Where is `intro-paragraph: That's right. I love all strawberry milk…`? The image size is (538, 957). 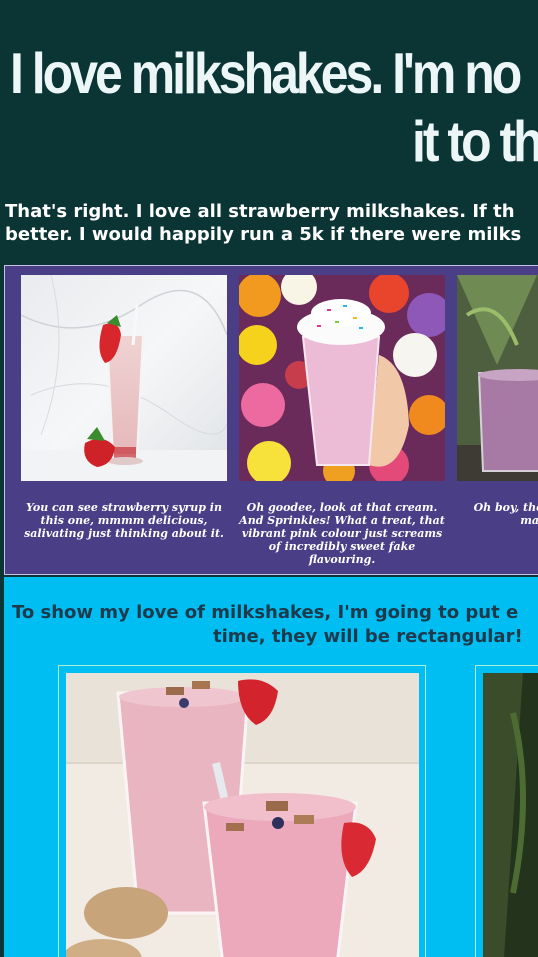
intro-paragraph: That's right. I love all strawberry milk… is located at coordinates (271, 223).